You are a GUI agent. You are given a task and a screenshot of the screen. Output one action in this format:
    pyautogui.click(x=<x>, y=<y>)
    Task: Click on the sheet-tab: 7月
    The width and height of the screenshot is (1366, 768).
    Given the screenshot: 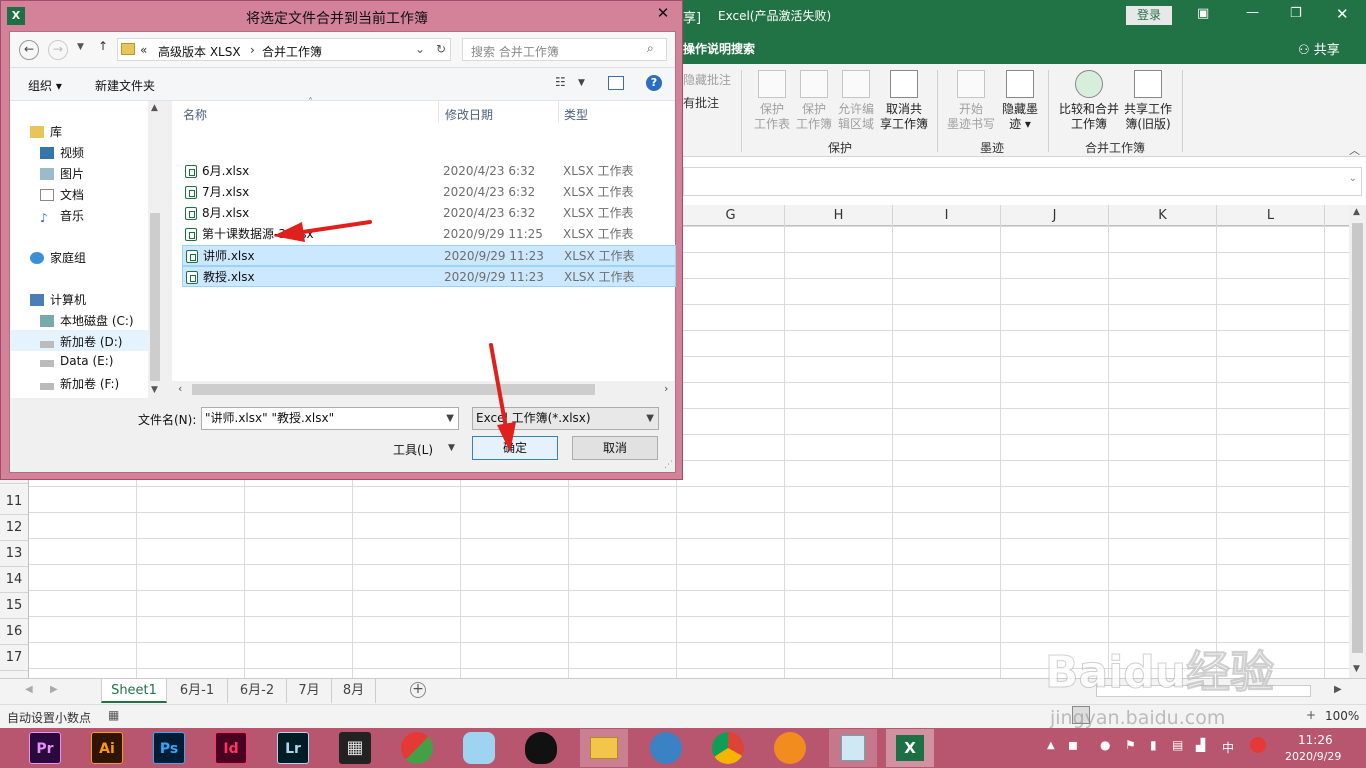 What is the action you would take?
    pyautogui.click(x=309, y=691)
    